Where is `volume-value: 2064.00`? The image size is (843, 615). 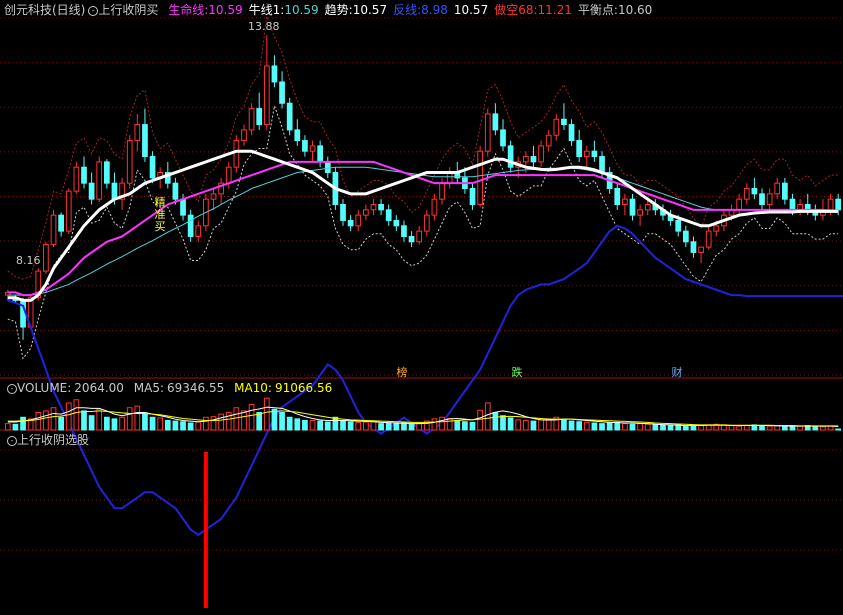
volume-value: 2064.00 is located at coordinates (99, 388).